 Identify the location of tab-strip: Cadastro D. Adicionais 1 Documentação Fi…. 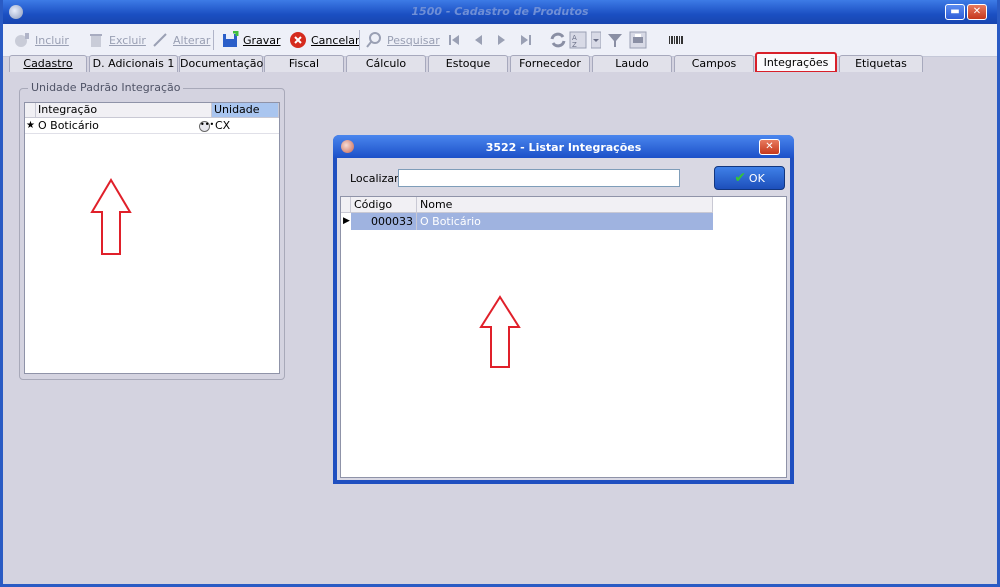
(502, 69).